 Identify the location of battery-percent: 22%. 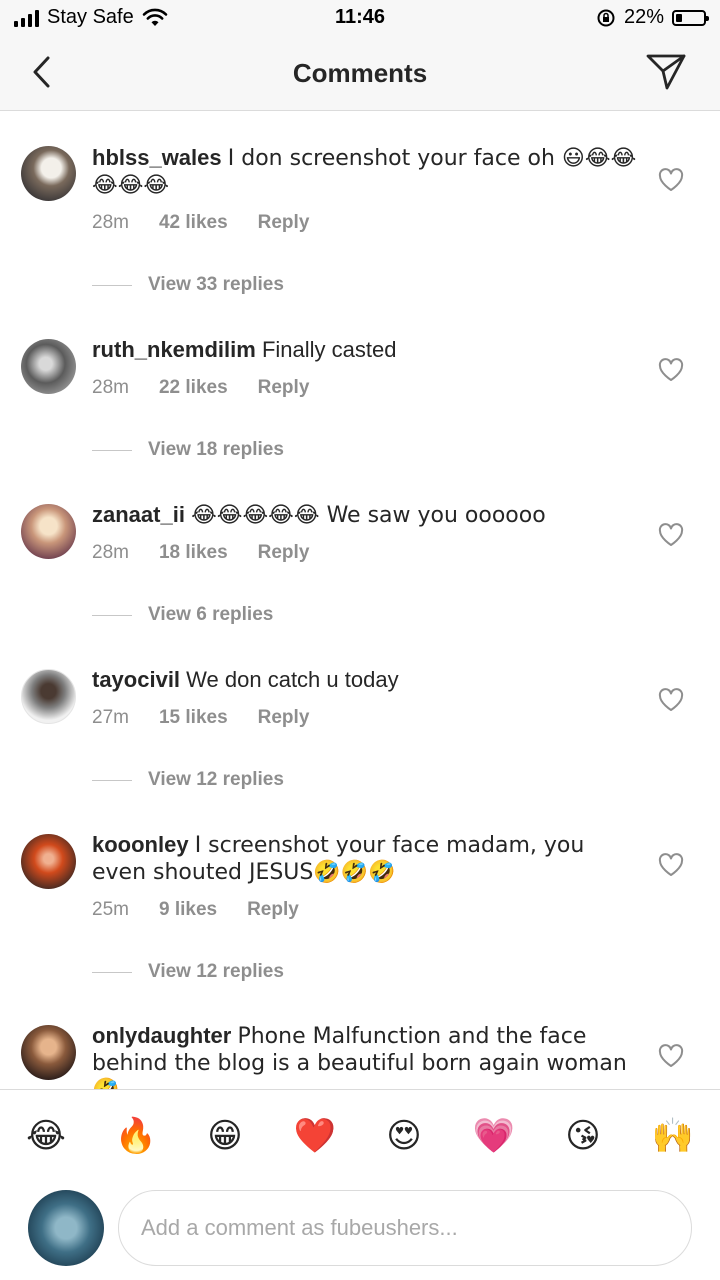
(643, 17).